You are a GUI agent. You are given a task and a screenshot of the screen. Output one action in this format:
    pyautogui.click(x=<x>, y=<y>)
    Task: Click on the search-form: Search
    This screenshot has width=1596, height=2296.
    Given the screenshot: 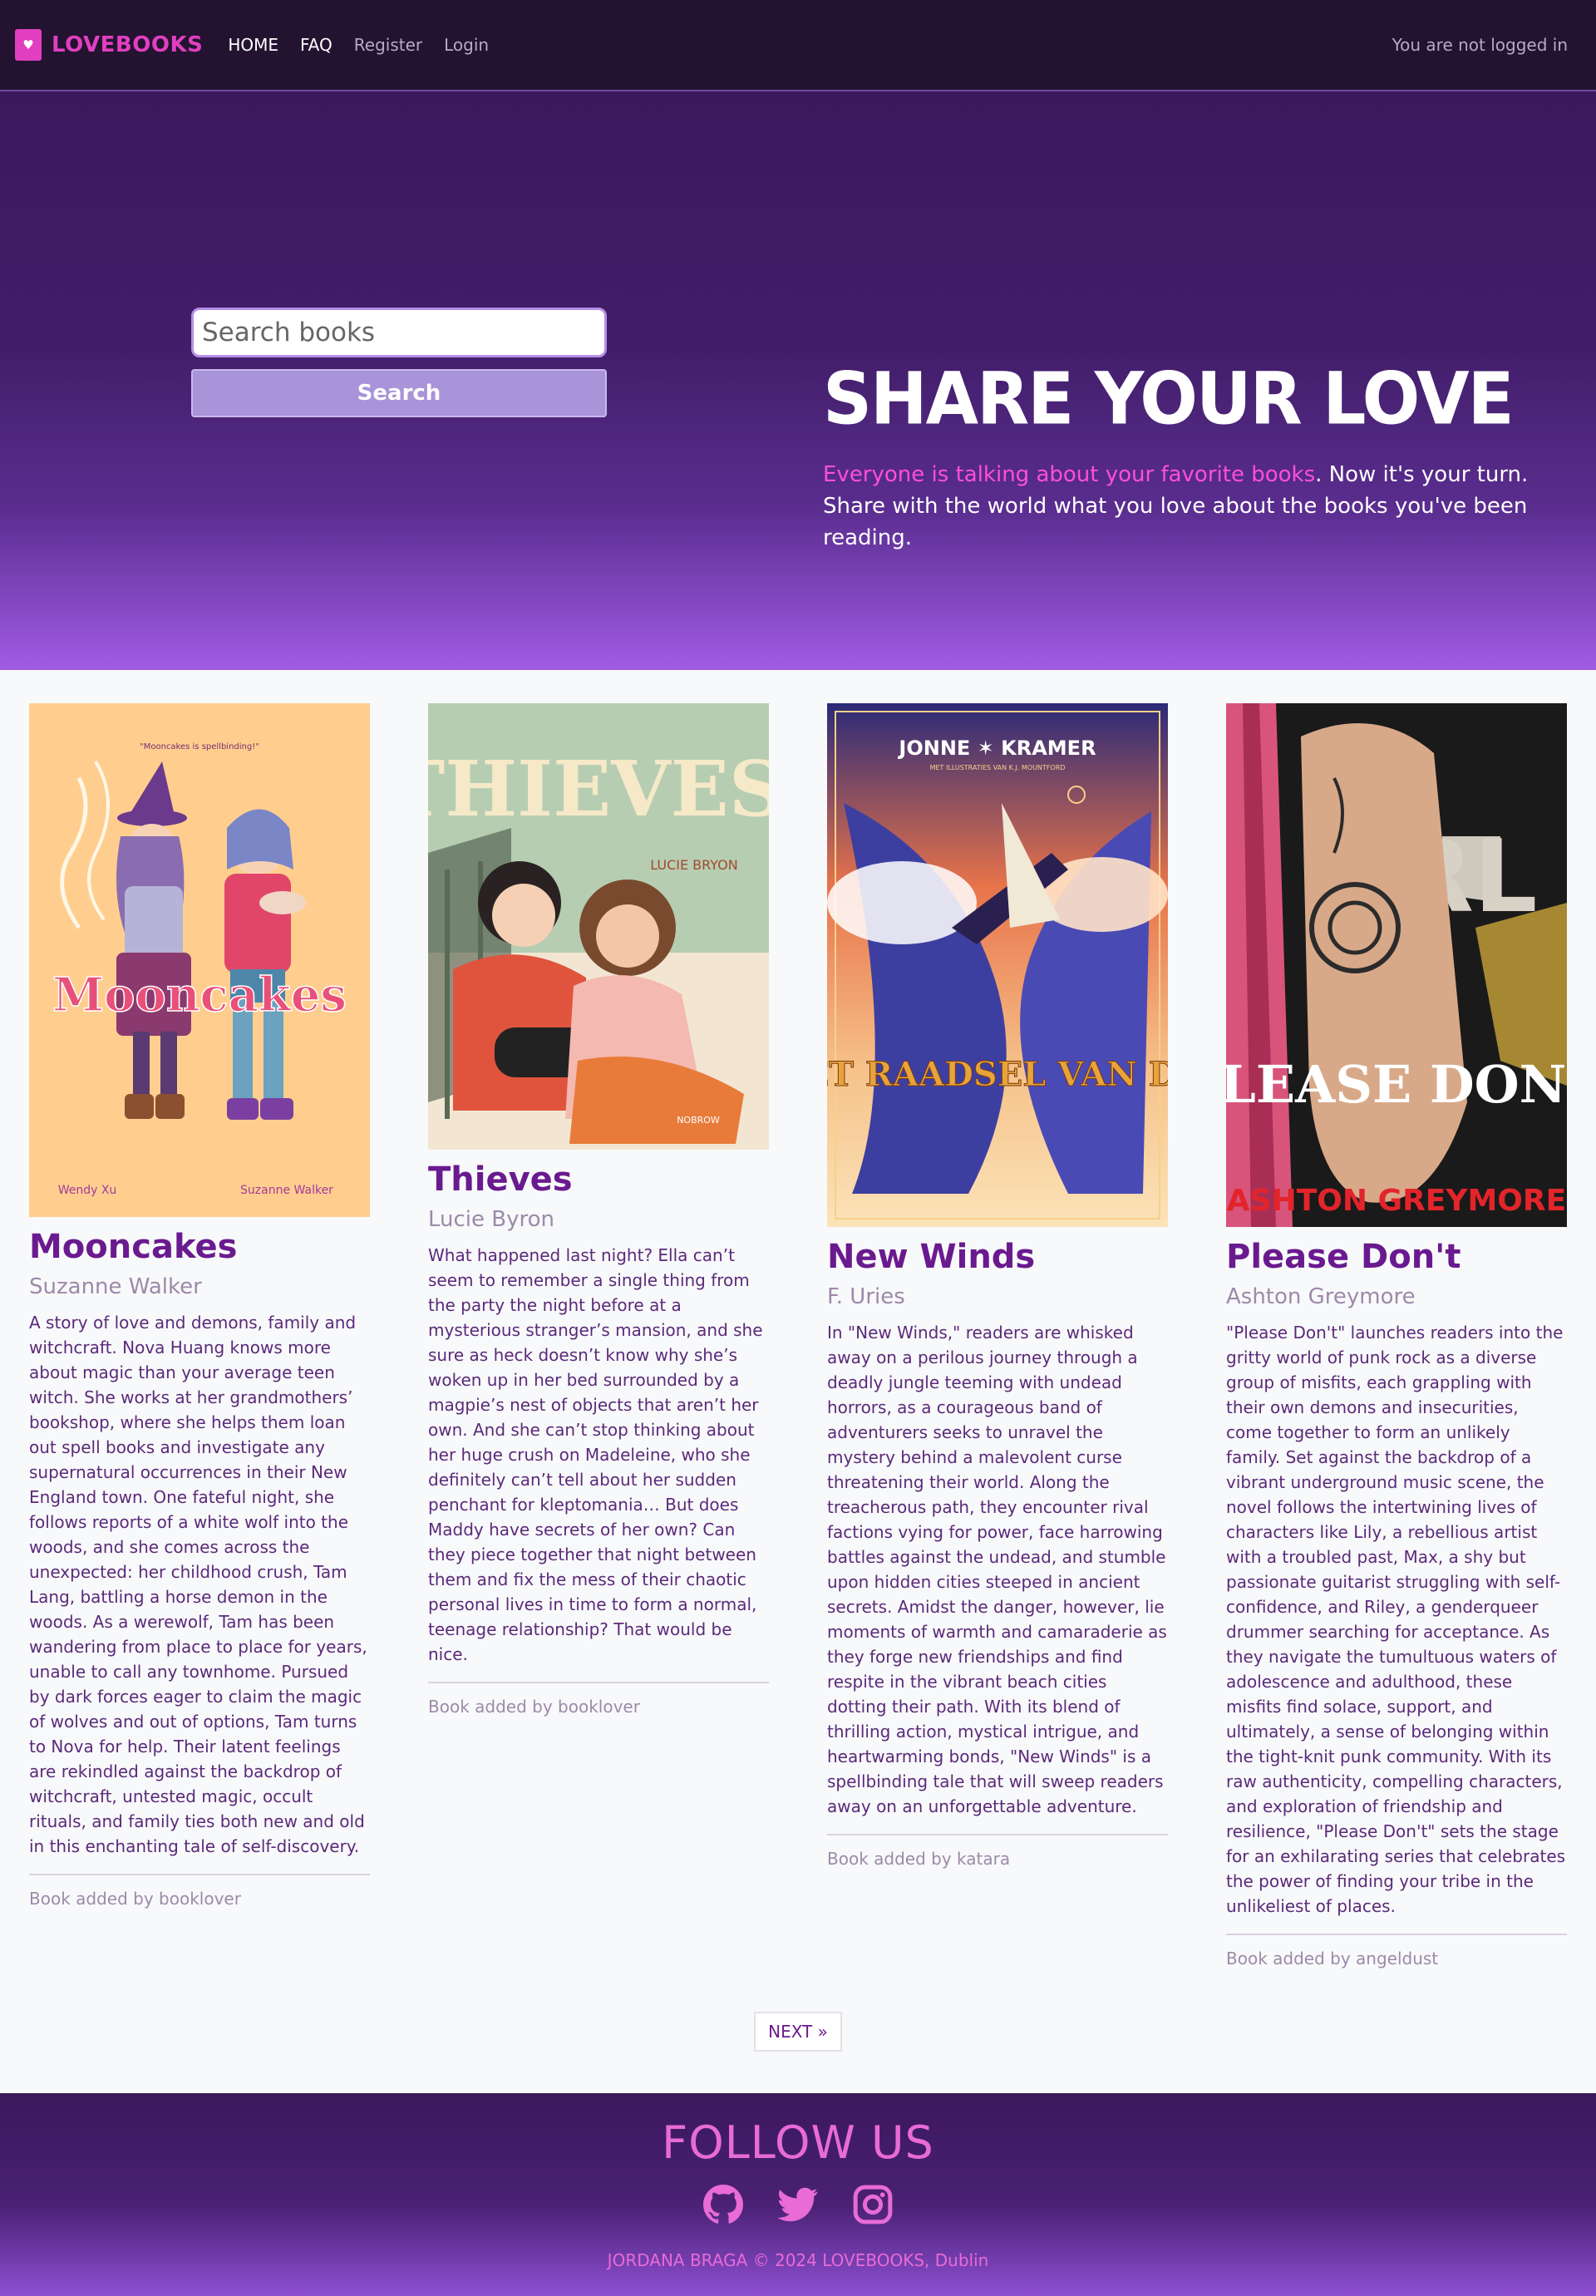 What is the action you would take?
    pyautogui.click(x=399, y=362)
    